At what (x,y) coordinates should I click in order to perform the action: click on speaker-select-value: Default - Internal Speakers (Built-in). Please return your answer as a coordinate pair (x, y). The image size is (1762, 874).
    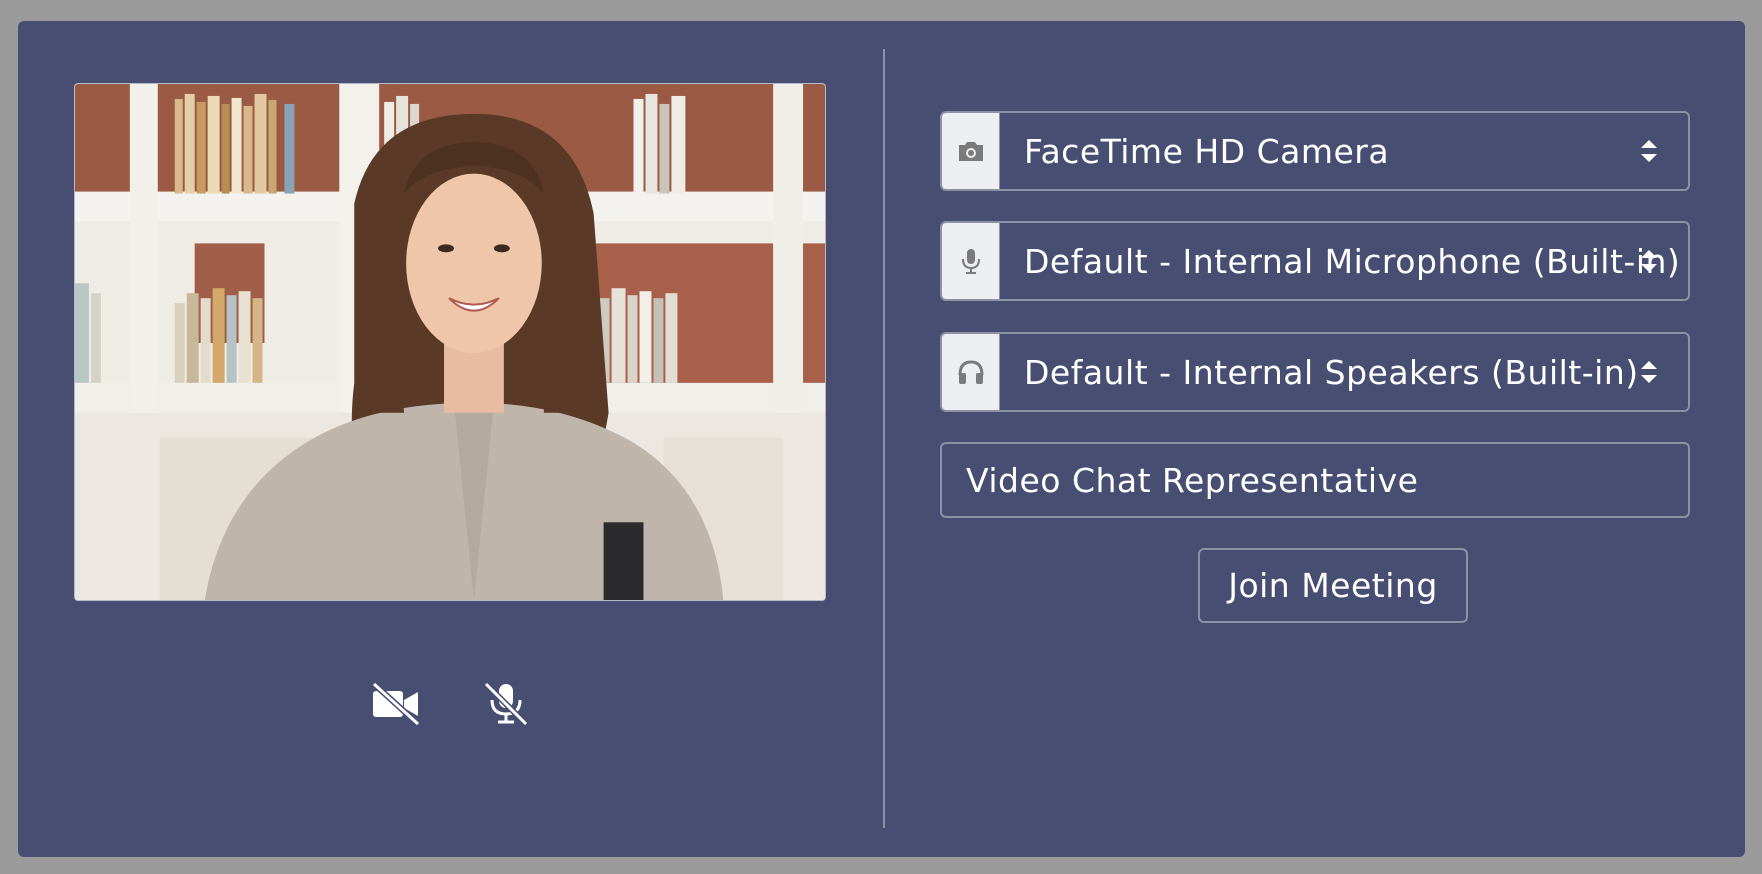
    Looking at the image, I should click on (1331, 372).